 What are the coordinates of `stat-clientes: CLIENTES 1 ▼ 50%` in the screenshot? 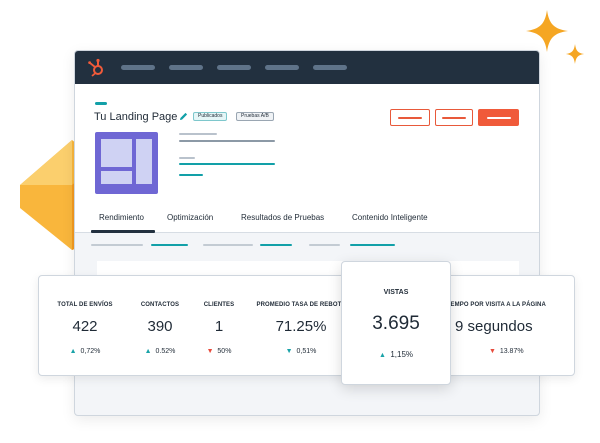 It's located at (219, 326).